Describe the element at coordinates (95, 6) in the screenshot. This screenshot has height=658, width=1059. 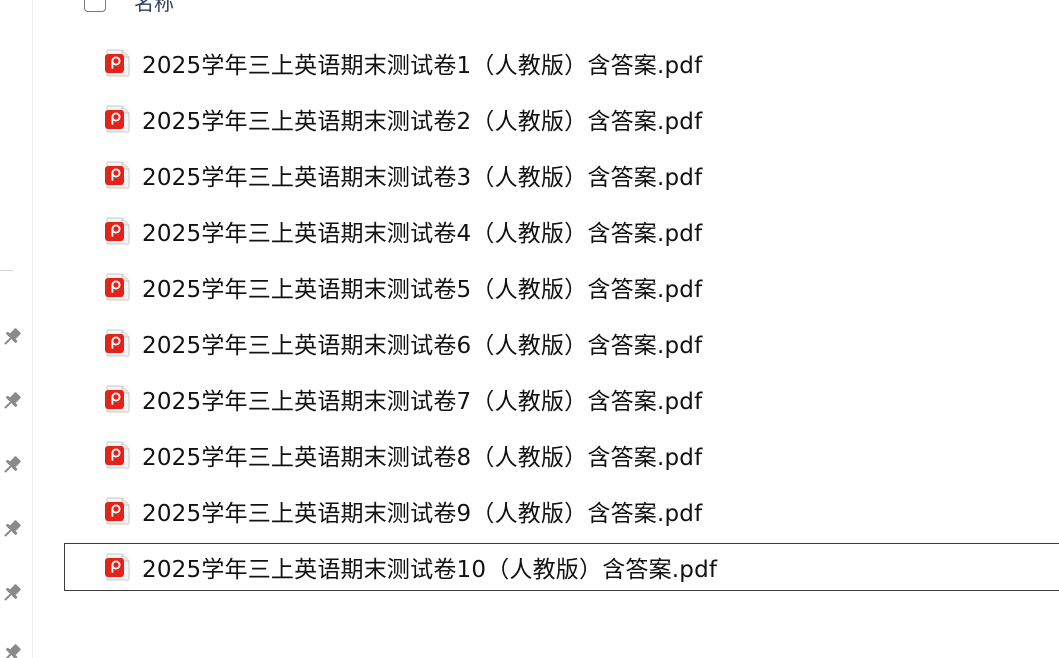
I see `select-all-checkbox` at that location.